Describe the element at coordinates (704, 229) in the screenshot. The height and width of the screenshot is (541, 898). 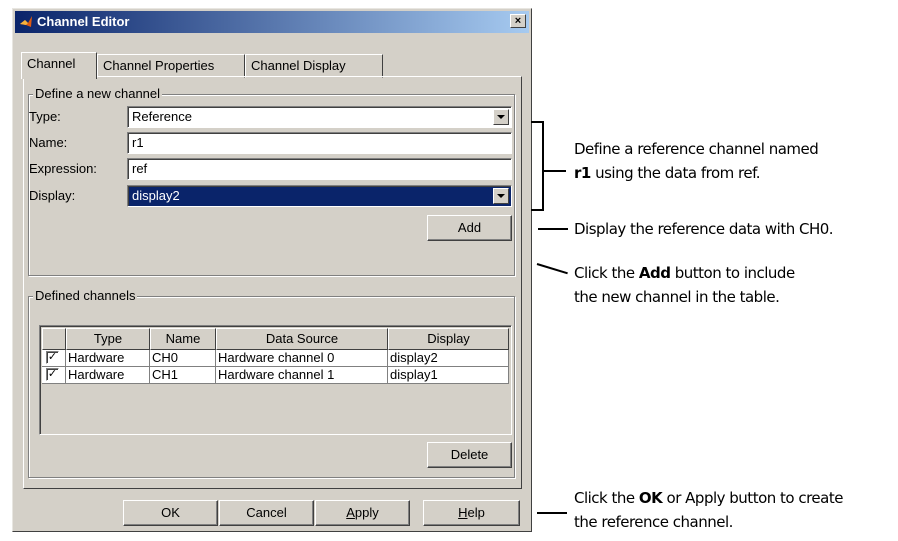
I see `callout-display: Display the reference data with CH0.` at that location.